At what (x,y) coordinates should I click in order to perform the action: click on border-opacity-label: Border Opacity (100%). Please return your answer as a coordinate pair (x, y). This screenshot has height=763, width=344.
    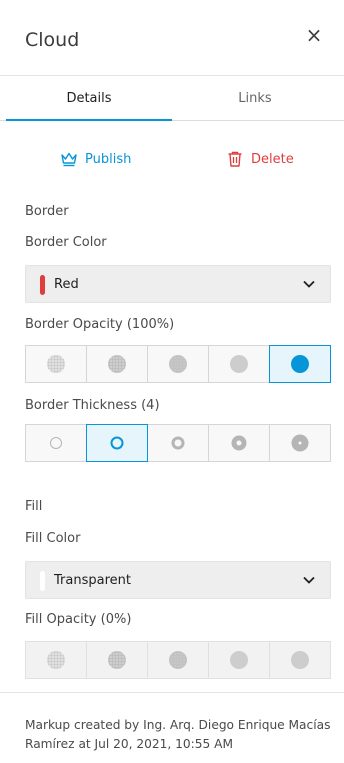
    Looking at the image, I should click on (100, 324).